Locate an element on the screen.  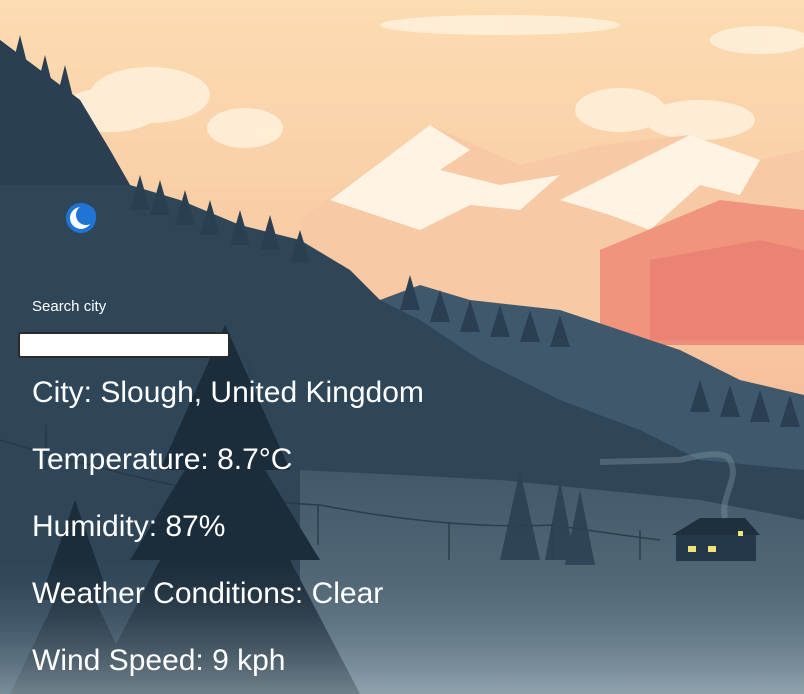
weather-conditions-text: Weather Conditions: Clear is located at coordinates (208, 593).